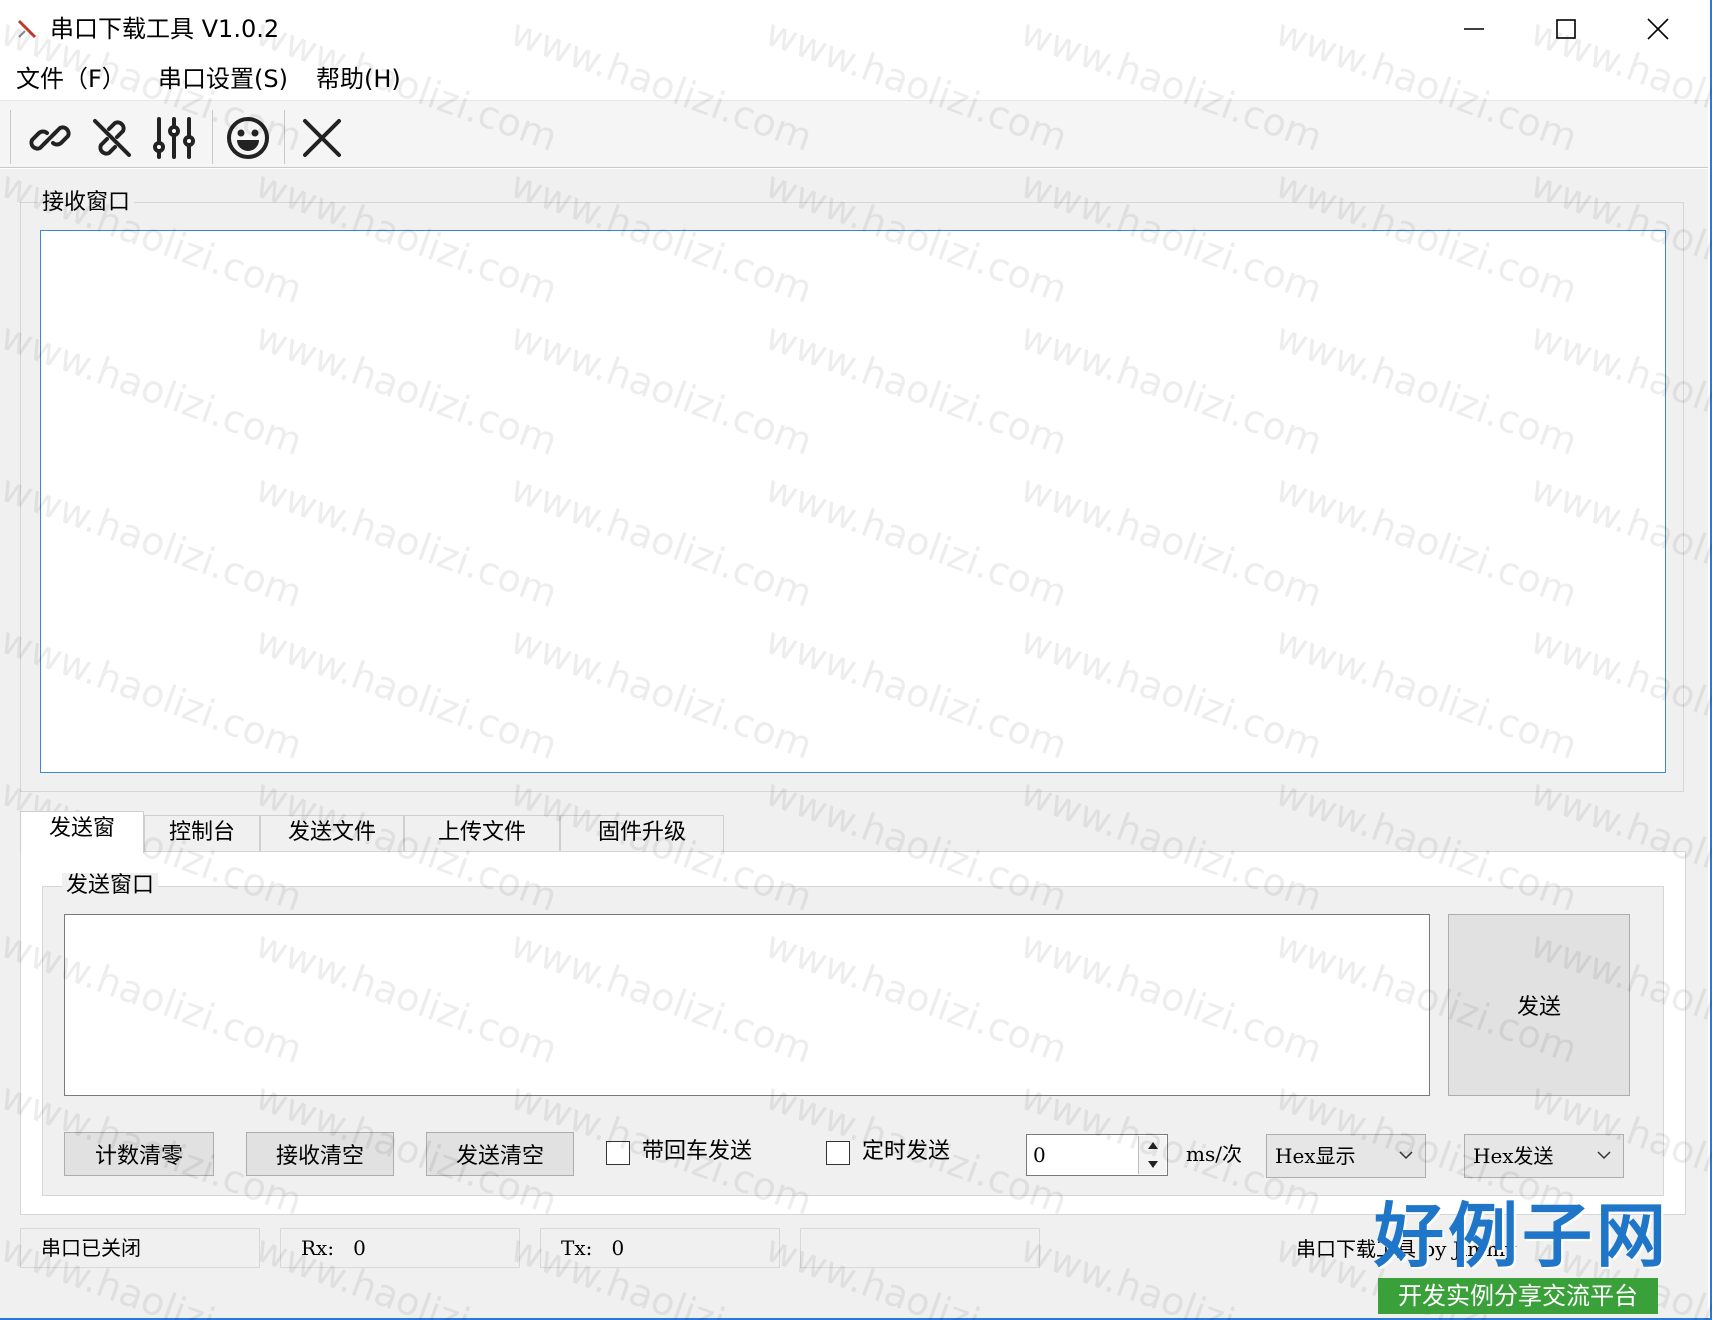 The image size is (1712, 1320). I want to click on toolbar-grip, so click(10, 137).